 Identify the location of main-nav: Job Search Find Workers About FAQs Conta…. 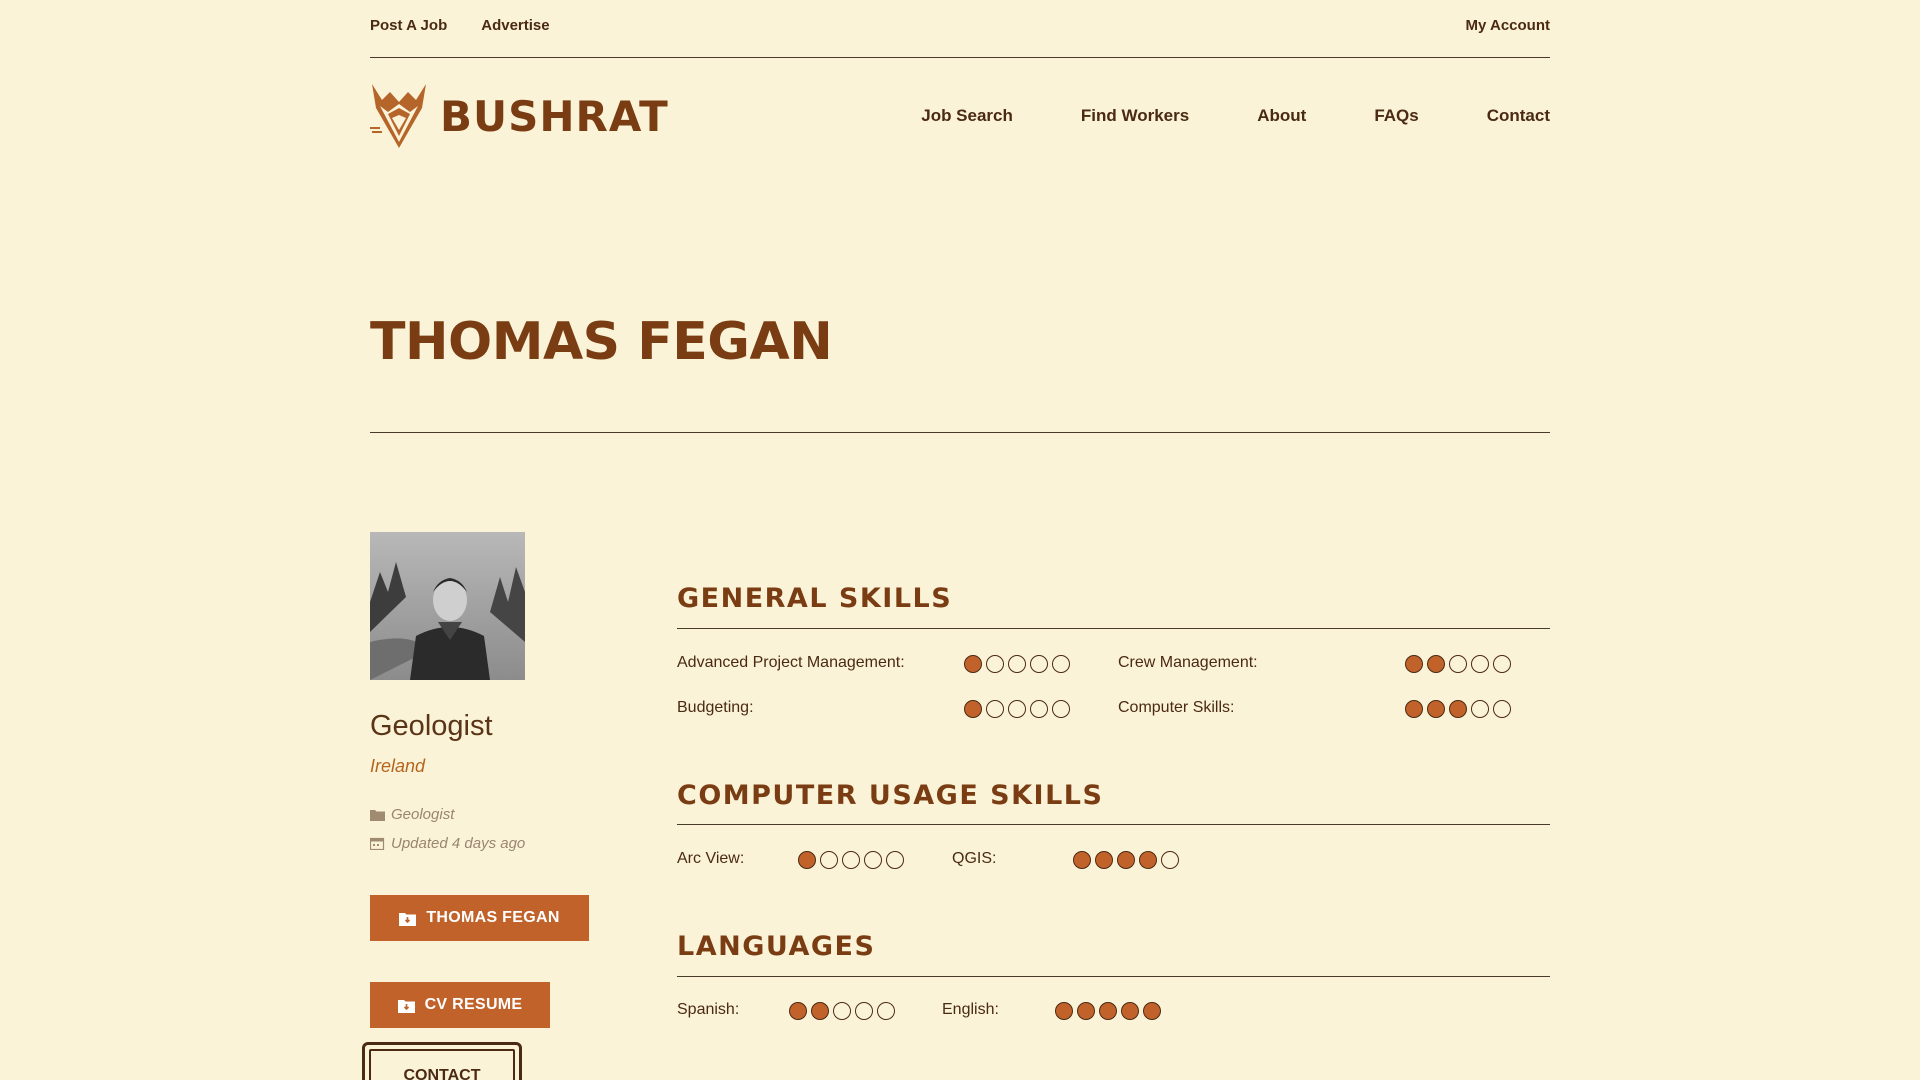
(1235, 116).